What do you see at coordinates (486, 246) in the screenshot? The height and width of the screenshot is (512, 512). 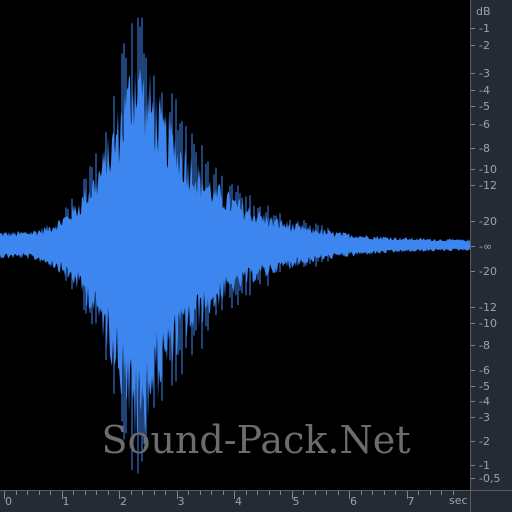 I see `db-label: -∞` at bounding box center [486, 246].